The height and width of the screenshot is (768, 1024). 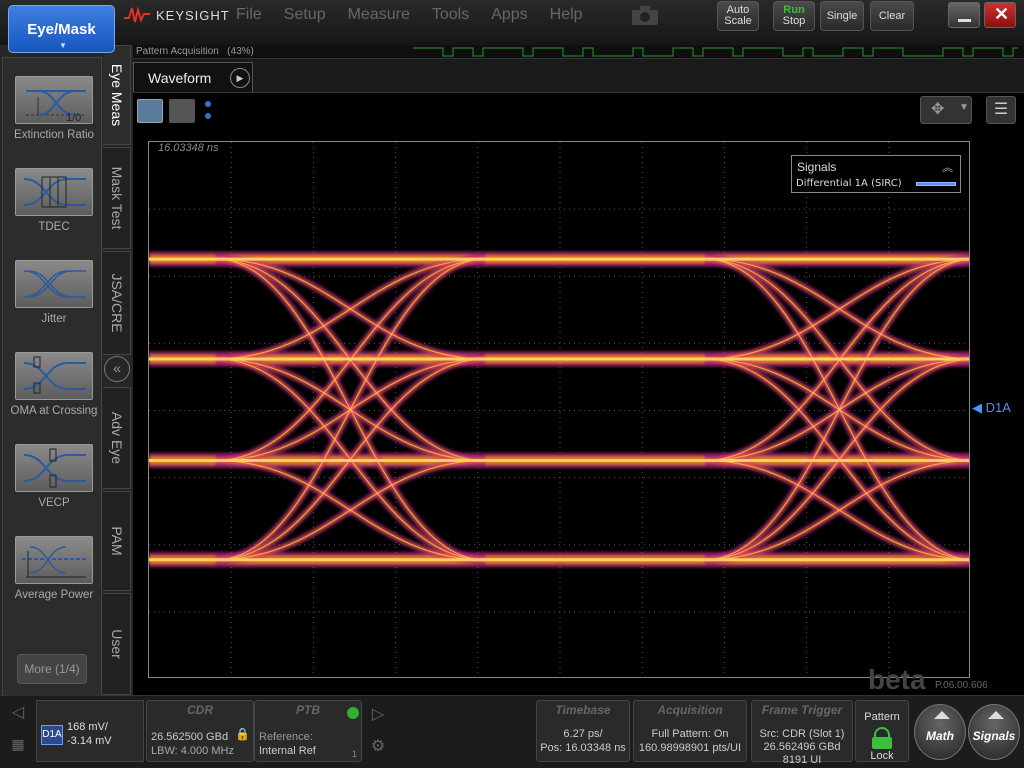 I want to click on grid-dot-icon, so click(x=208, y=116).